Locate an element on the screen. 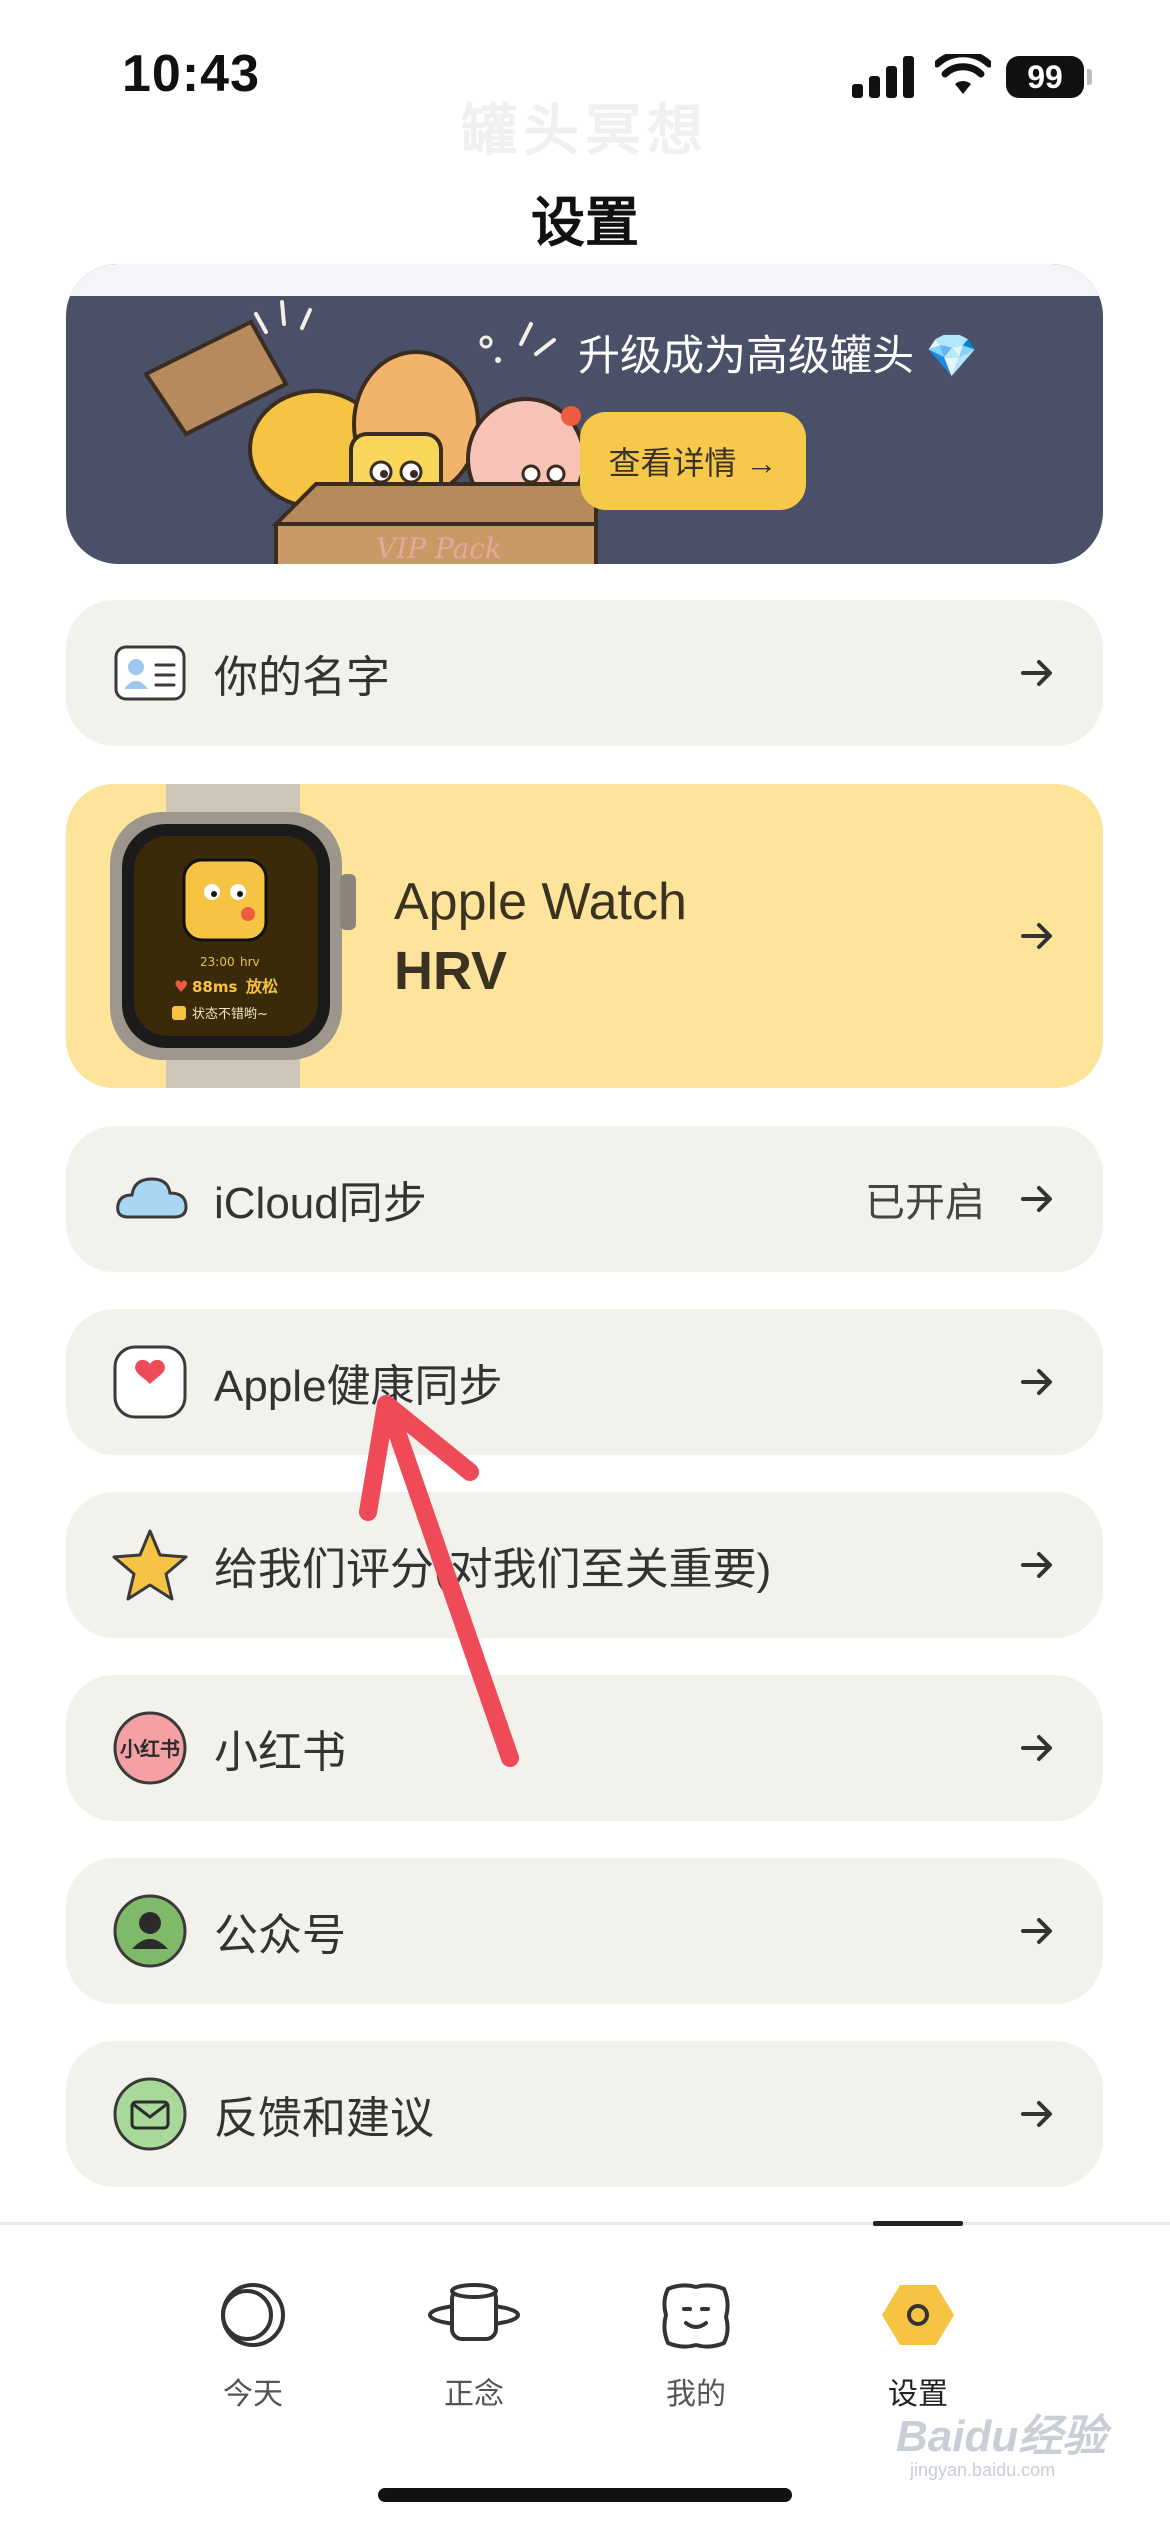 This screenshot has width=1170, height=2535. vip-pack-illustration: VIP Pack is located at coordinates (370, 432).